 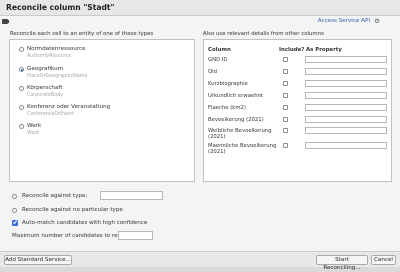 What do you see at coordinates (14, 196) in the screenshot?
I see `against-type-radio` at bounding box center [14, 196].